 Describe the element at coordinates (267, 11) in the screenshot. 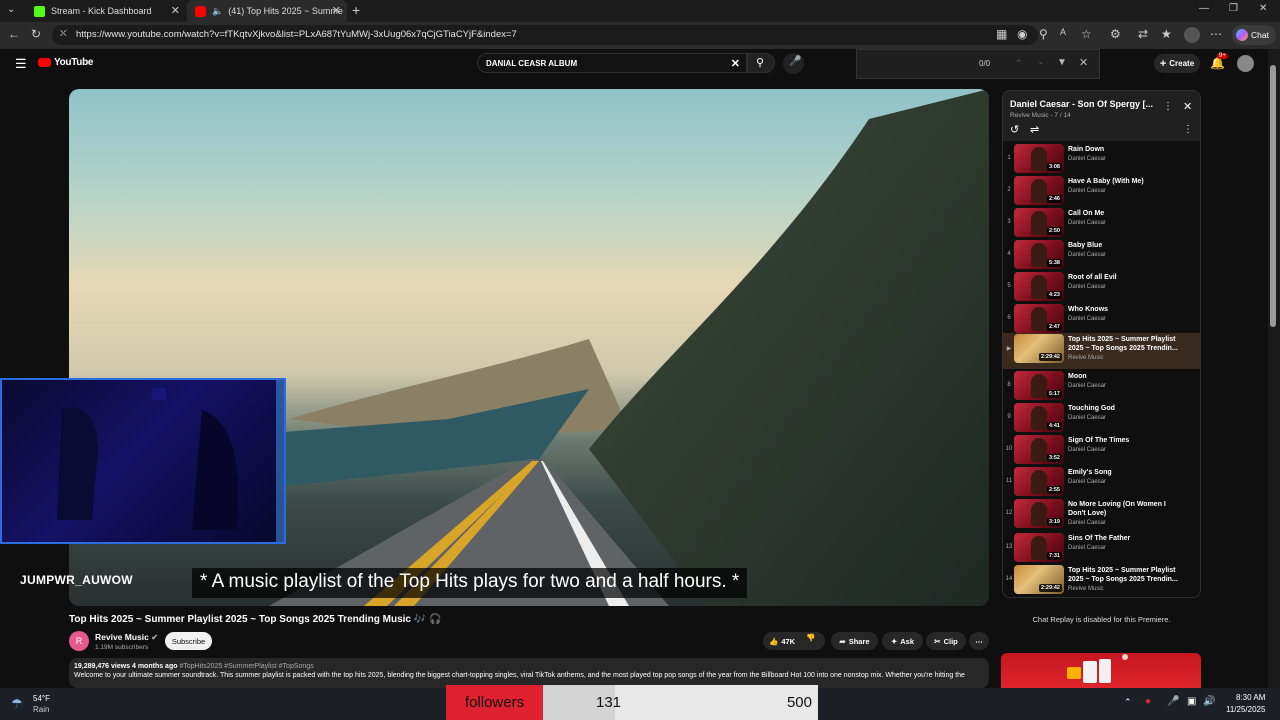

I see `tab-youtube: 🔈 (41) Top Hits 2025 ~ Summe ✕` at that location.